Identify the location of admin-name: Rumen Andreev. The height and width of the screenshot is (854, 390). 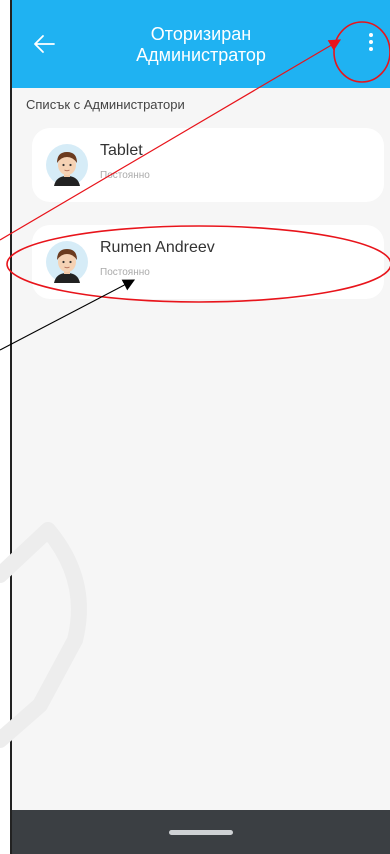
(157, 247).